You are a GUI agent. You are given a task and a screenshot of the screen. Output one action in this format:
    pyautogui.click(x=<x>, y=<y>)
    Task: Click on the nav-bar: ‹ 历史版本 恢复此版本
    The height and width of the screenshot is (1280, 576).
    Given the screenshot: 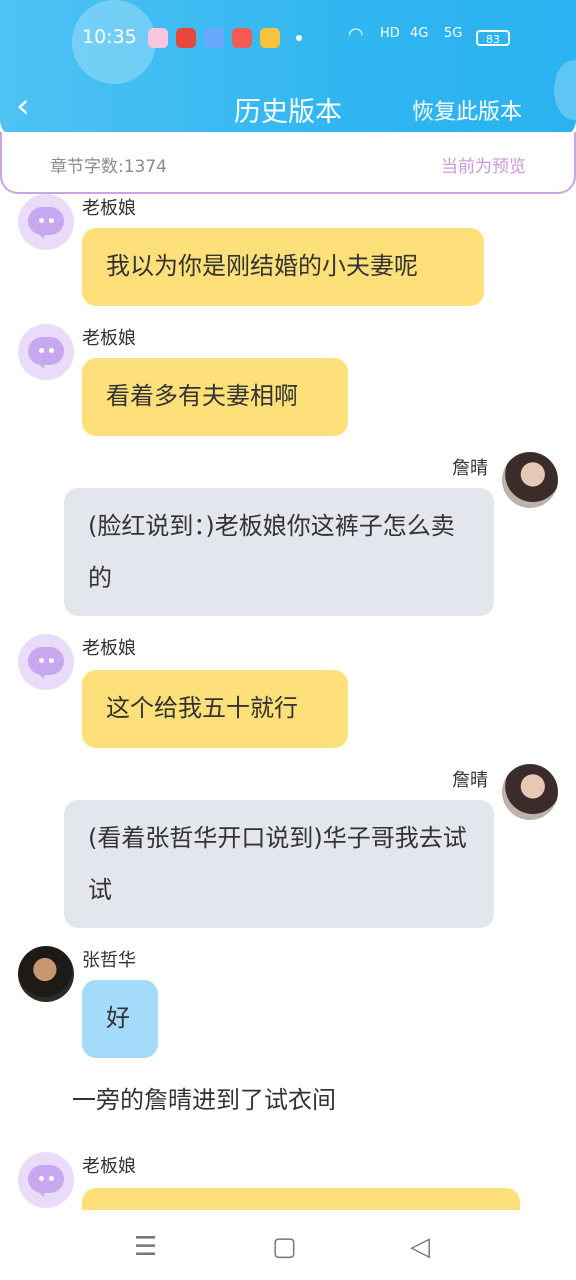 What is the action you would take?
    pyautogui.click(x=288, y=107)
    